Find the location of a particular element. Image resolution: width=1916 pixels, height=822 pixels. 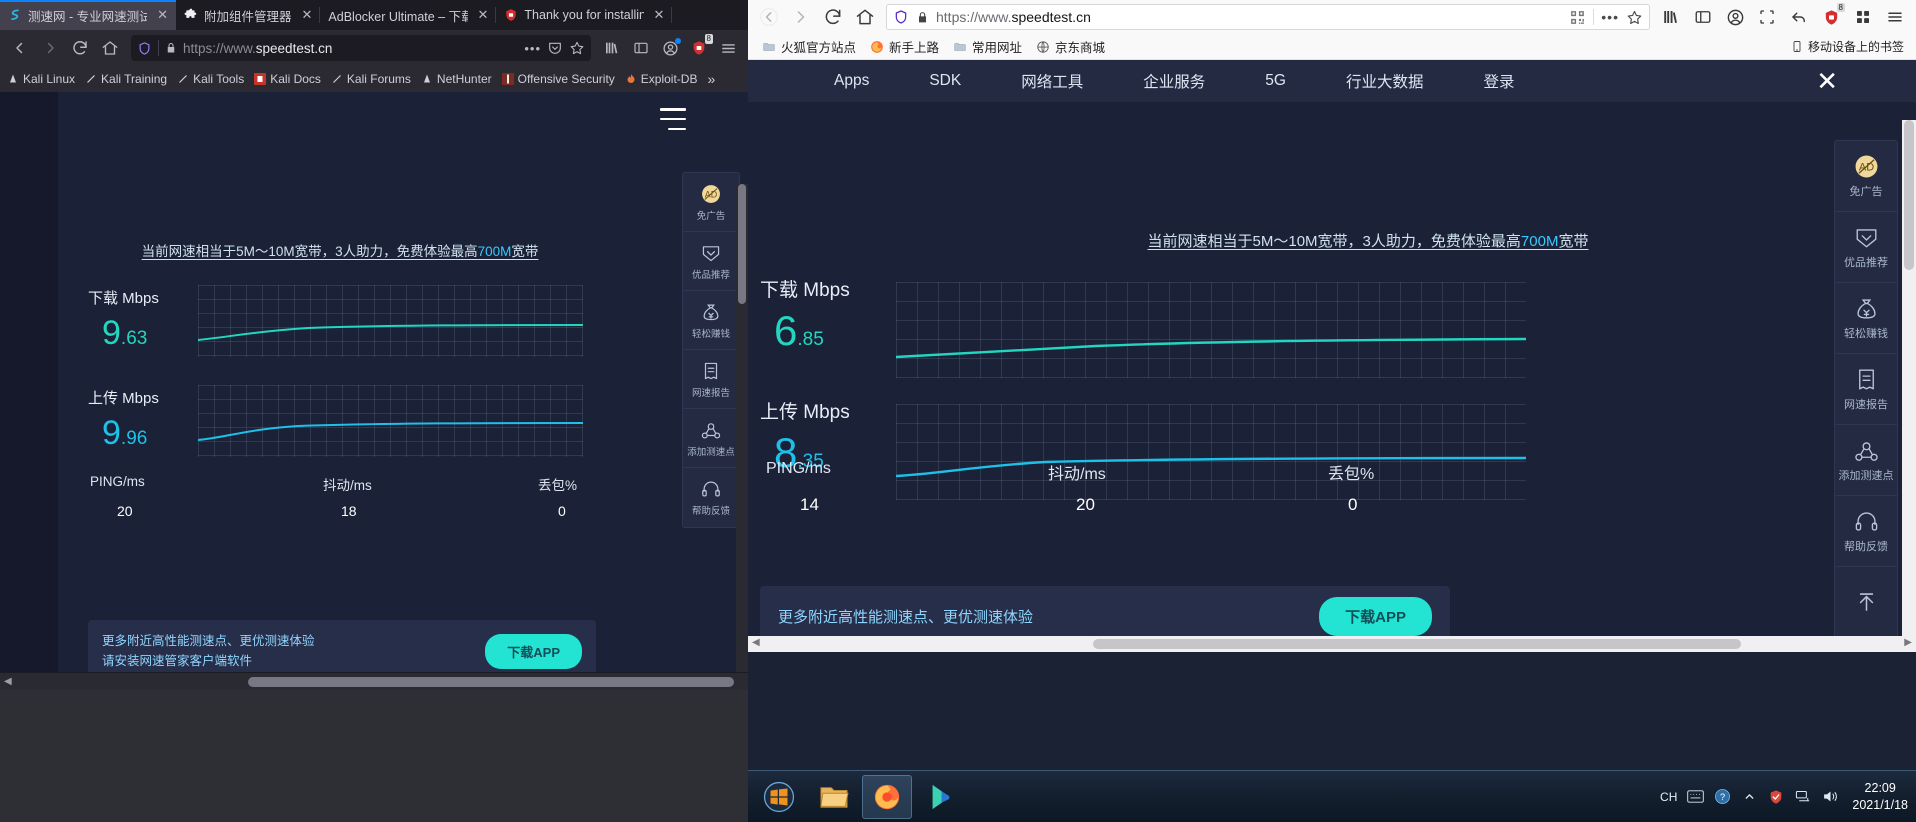

nav-item-network-tools: 网络工具 is located at coordinates (1052, 81).